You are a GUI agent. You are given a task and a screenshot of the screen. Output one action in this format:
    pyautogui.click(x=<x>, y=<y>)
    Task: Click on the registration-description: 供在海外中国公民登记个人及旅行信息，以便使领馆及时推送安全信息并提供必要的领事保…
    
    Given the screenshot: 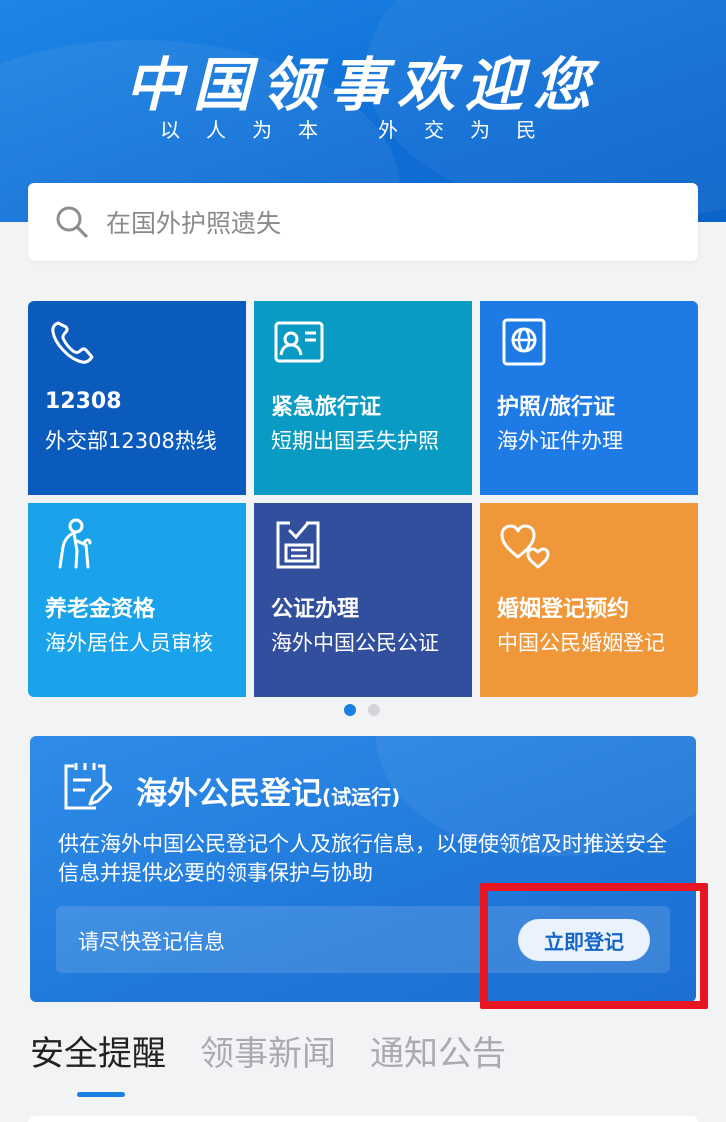 What is the action you would take?
    pyautogui.click(x=362, y=858)
    